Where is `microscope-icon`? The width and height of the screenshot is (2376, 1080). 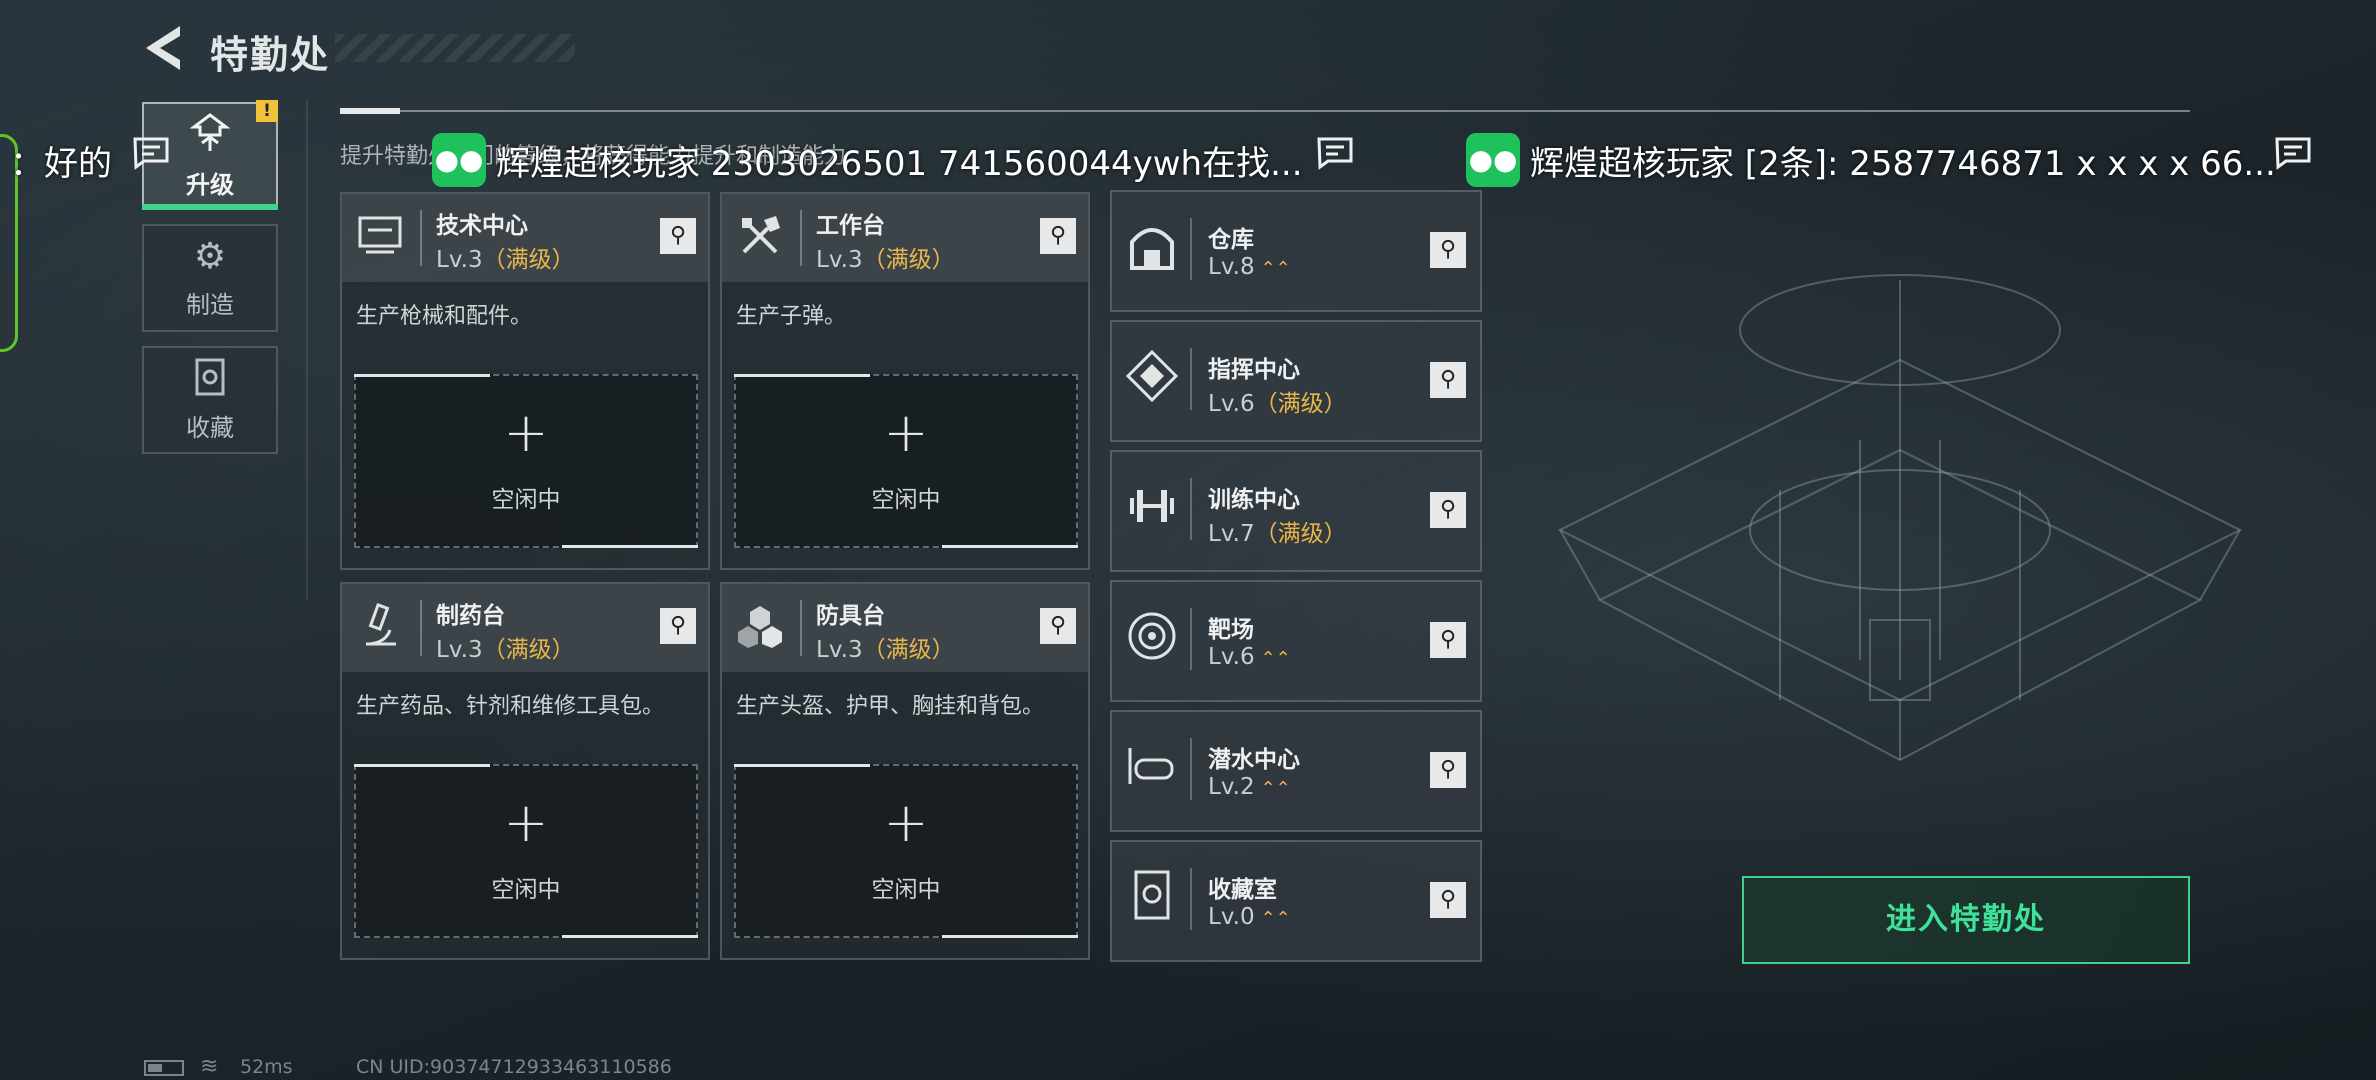
microscope-icon is located at coordinates (380, 628).